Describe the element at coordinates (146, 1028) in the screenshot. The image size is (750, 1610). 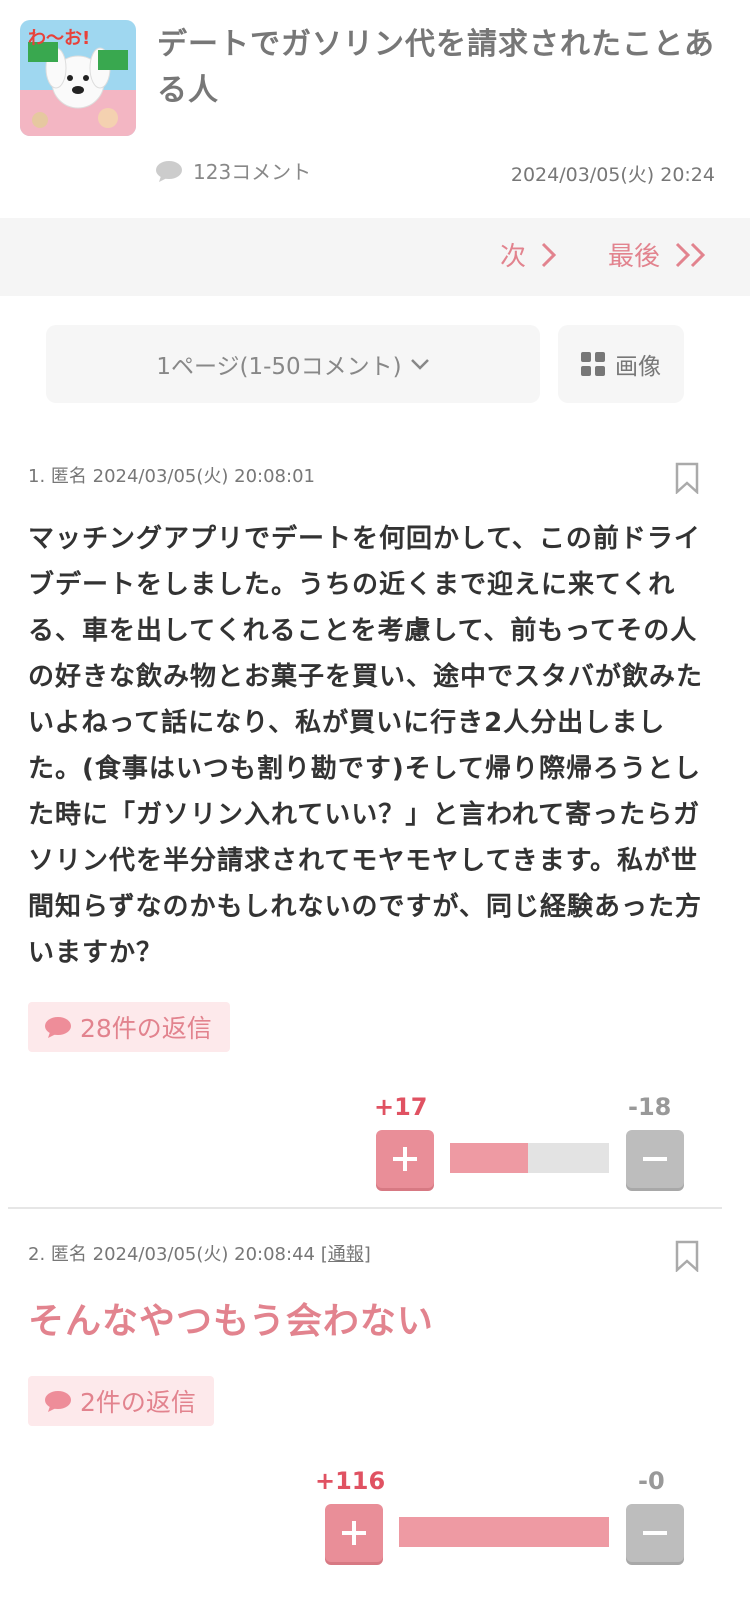
I see `replies-label: 28件の返信` at that location.